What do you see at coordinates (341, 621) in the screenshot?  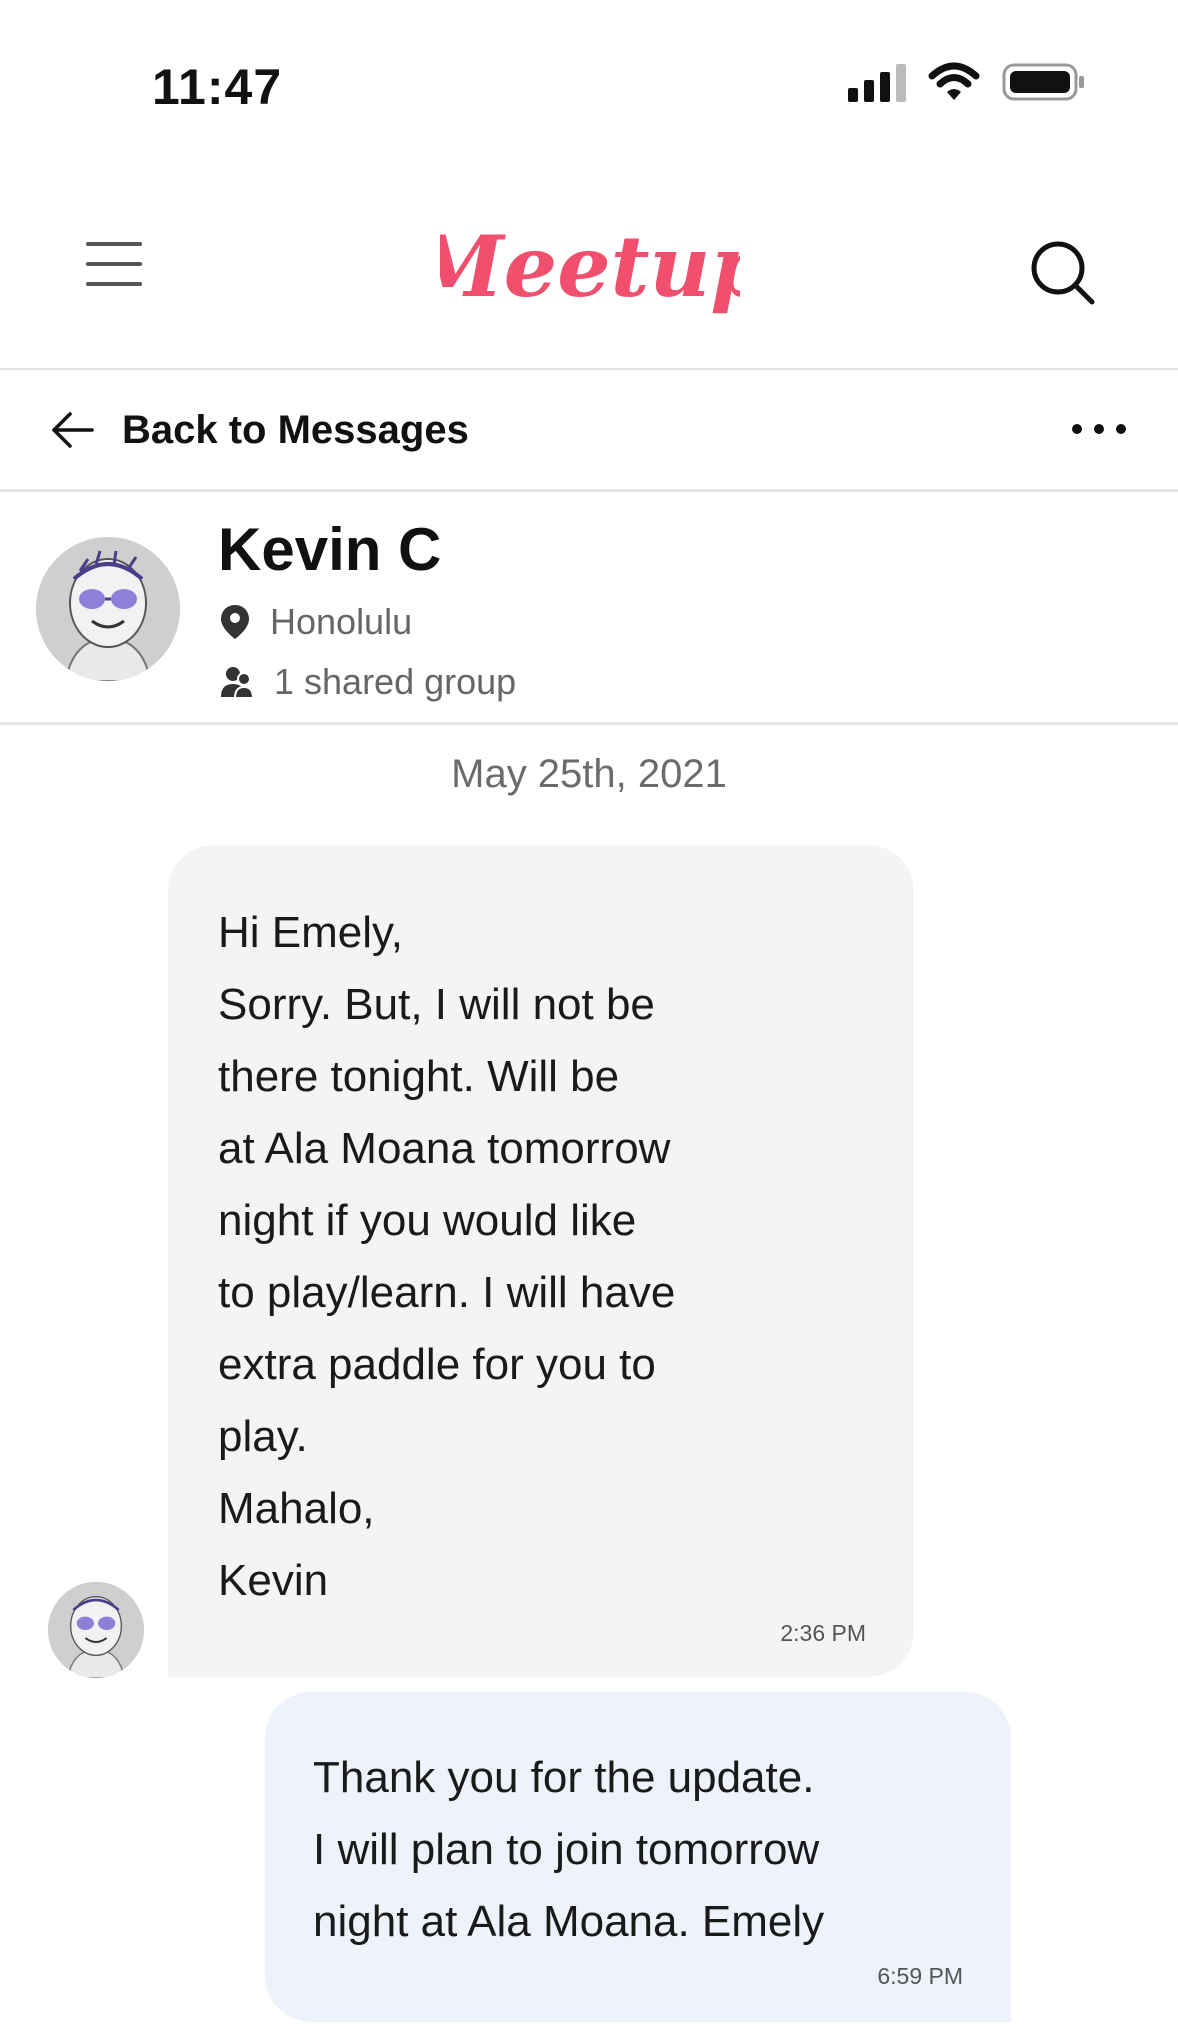 I see `contact-location: Honolulu` at bounding box center [341, 621].